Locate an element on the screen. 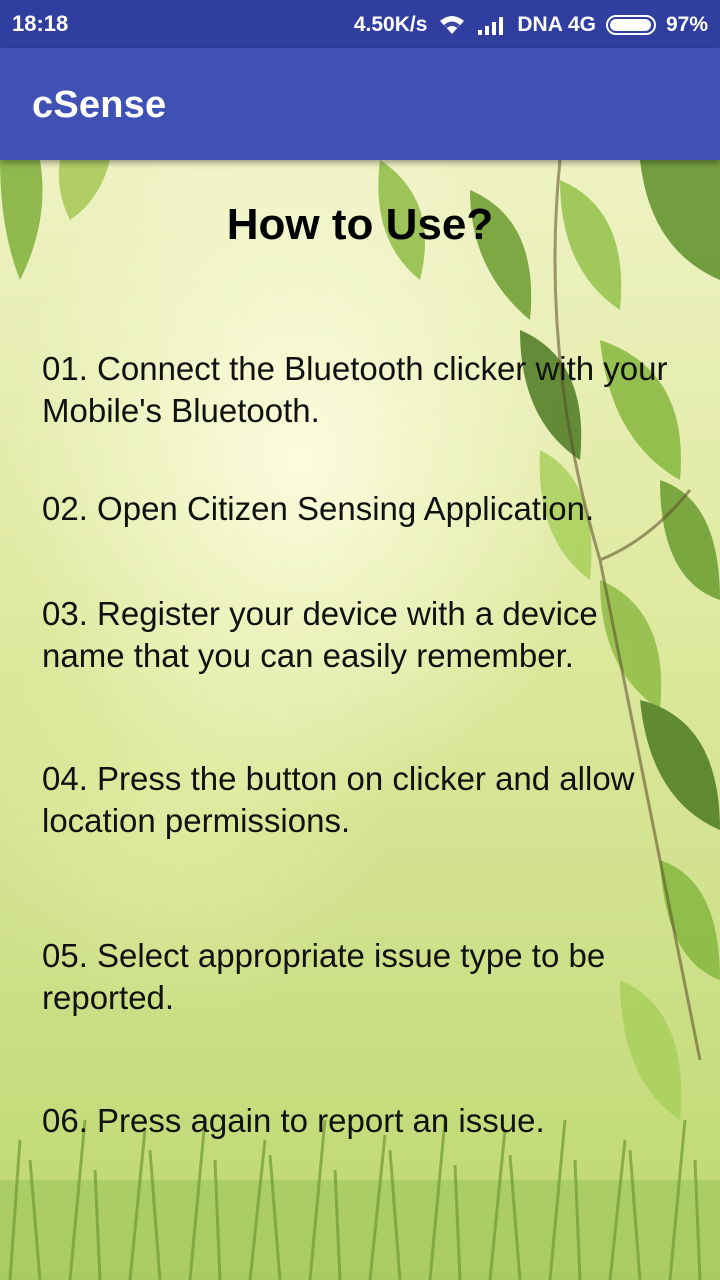 Image resolution: width=720 pixels, height=1280 pixels. app-title: cSense is located at coordinates (99, 105).